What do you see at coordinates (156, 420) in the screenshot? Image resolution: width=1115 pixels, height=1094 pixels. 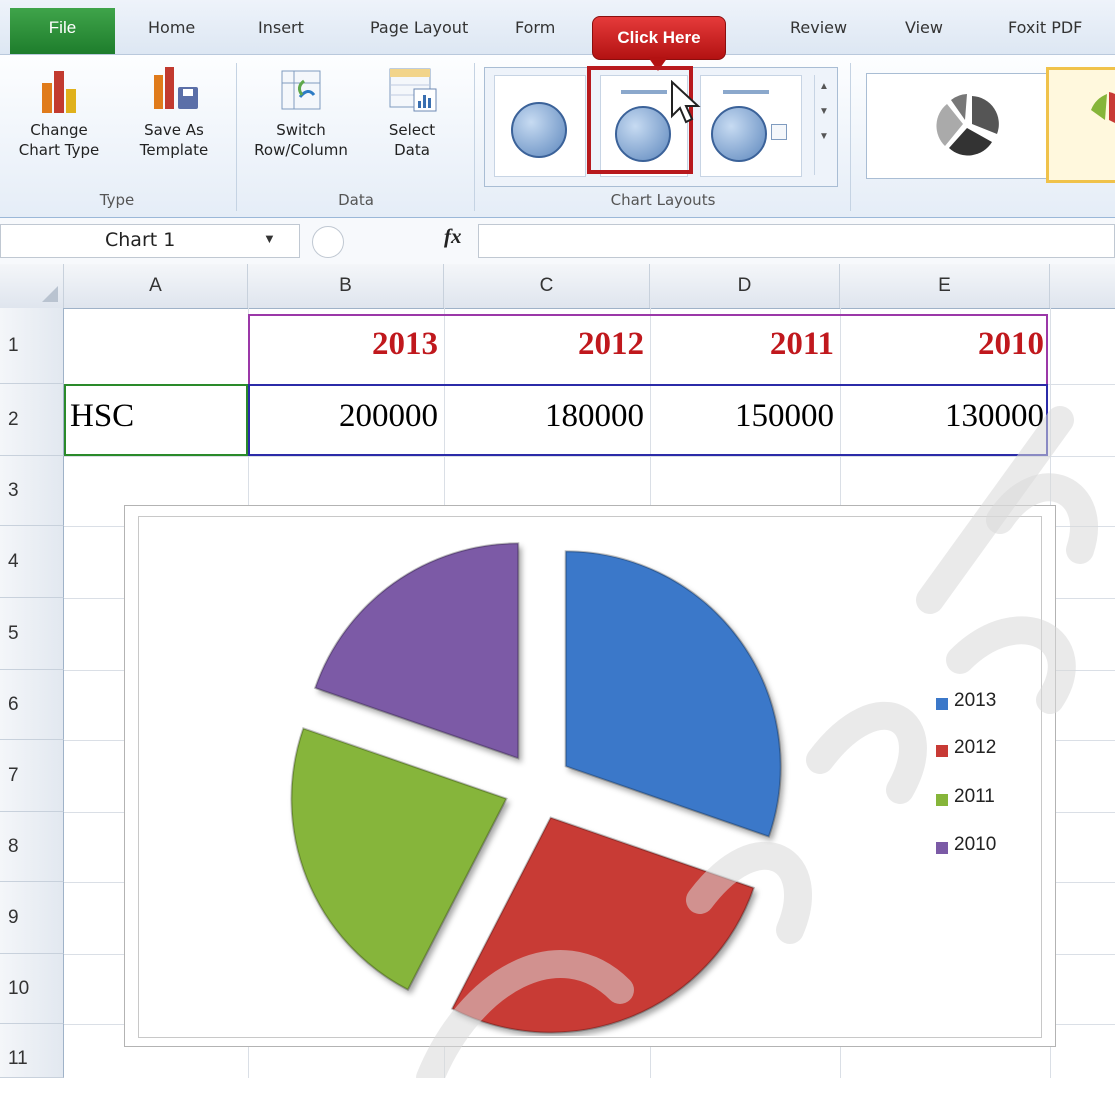 I see `series-name-range` at bounding box center [156, 420].